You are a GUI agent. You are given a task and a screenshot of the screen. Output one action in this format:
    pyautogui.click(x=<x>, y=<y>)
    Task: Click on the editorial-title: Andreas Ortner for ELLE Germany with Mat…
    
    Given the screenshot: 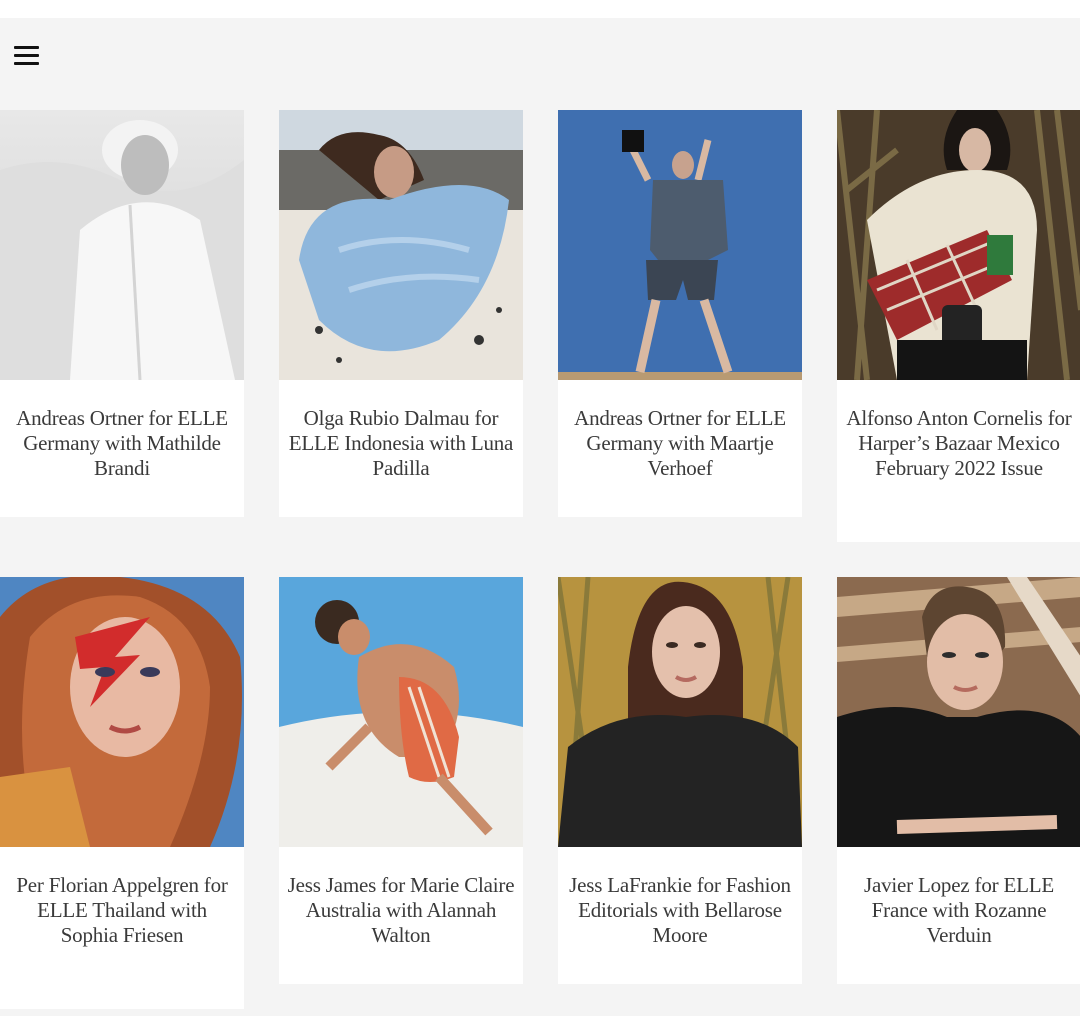 What is the action you would take?
    pyautogui.click(x=122, y=443)
    